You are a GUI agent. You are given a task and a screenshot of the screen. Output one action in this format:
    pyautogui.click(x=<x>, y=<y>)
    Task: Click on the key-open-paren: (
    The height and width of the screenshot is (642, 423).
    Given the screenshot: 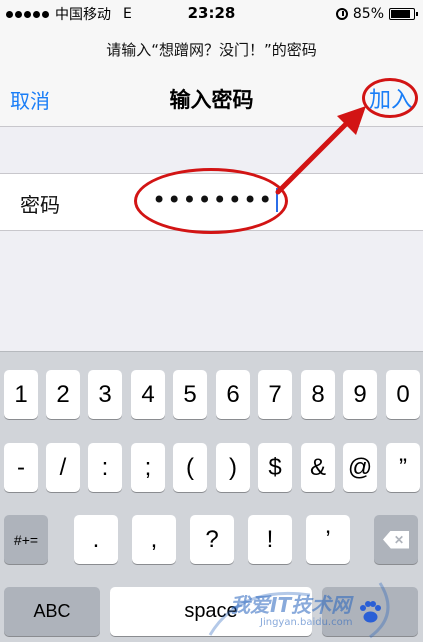 What is the action you would take?
    pyautogui.click(x=190, y=467)
    